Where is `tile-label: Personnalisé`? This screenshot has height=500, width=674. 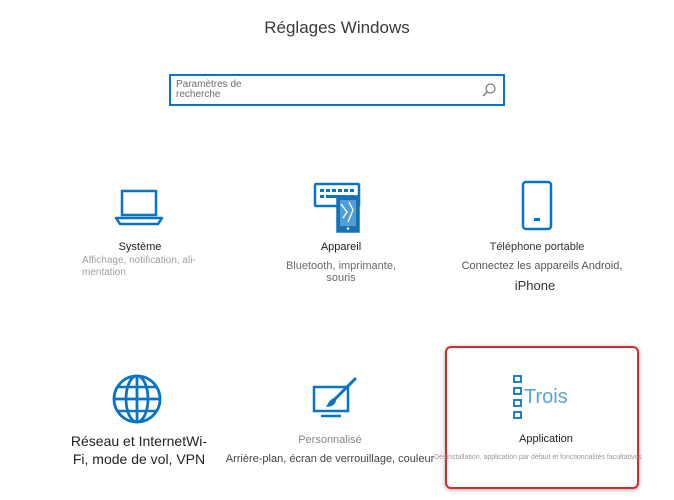 tile-label: Personnalisé is located at coordinates (330, 440).